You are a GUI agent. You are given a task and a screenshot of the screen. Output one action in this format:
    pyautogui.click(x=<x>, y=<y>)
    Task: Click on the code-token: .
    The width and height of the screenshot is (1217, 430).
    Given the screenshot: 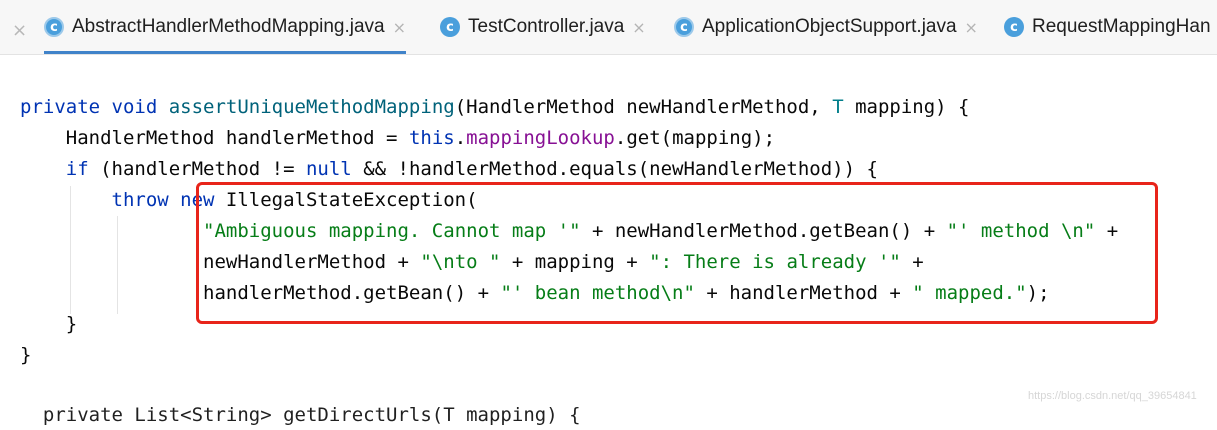 What is the action you would take?
    pyautogui.click(x=460, y=138)
    